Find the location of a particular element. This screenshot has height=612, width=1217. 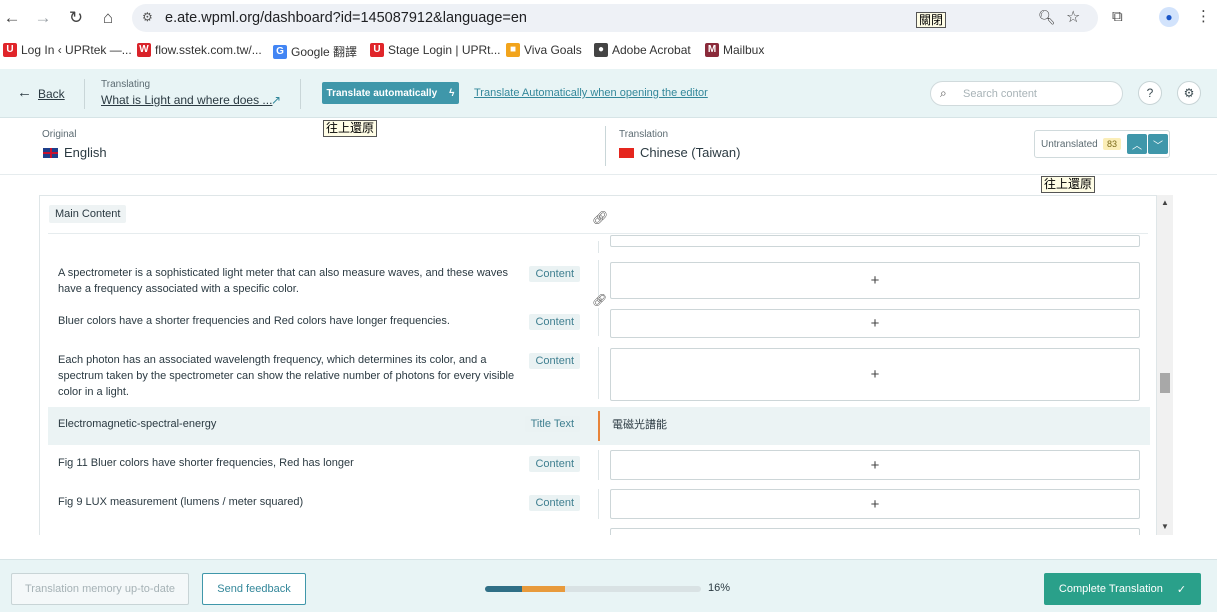

back-link: Back is located at coordinates (51, 94).